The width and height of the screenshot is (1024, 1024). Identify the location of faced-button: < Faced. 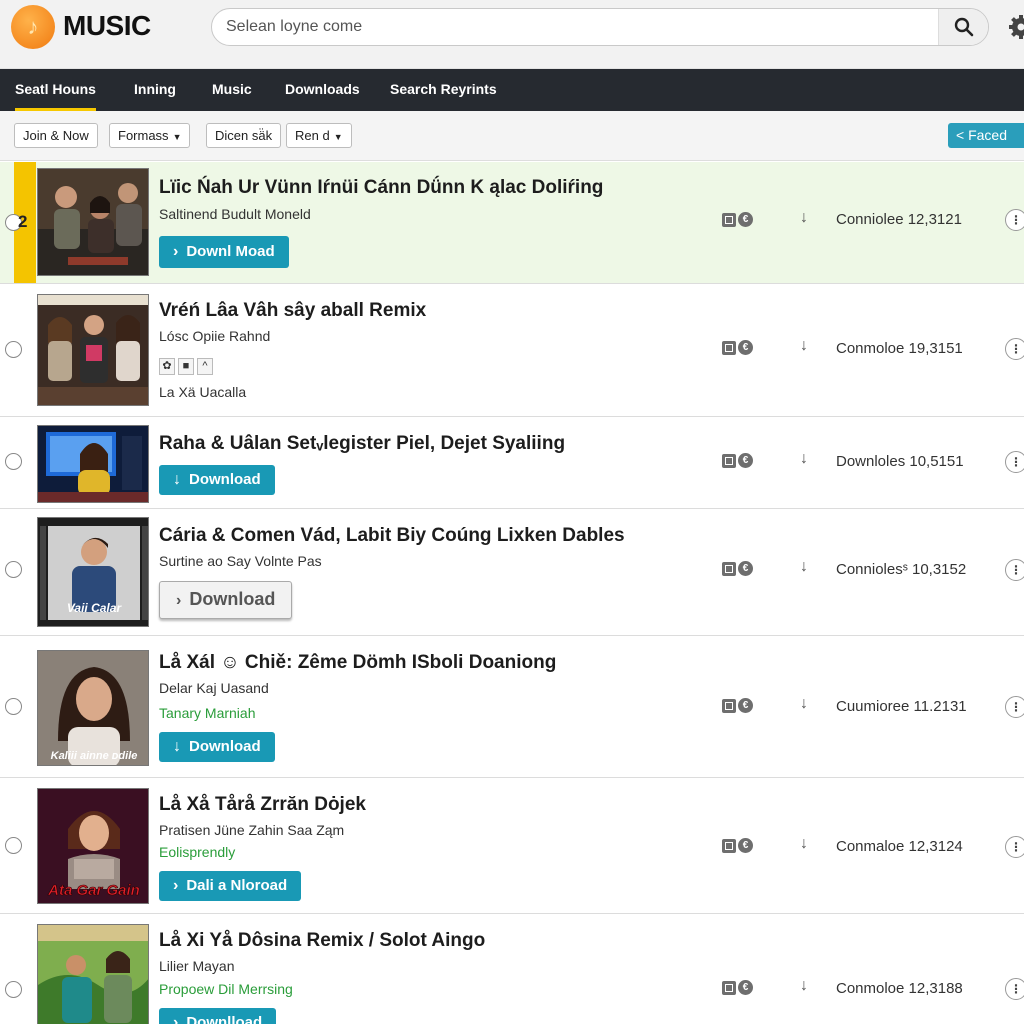
(986, 135).